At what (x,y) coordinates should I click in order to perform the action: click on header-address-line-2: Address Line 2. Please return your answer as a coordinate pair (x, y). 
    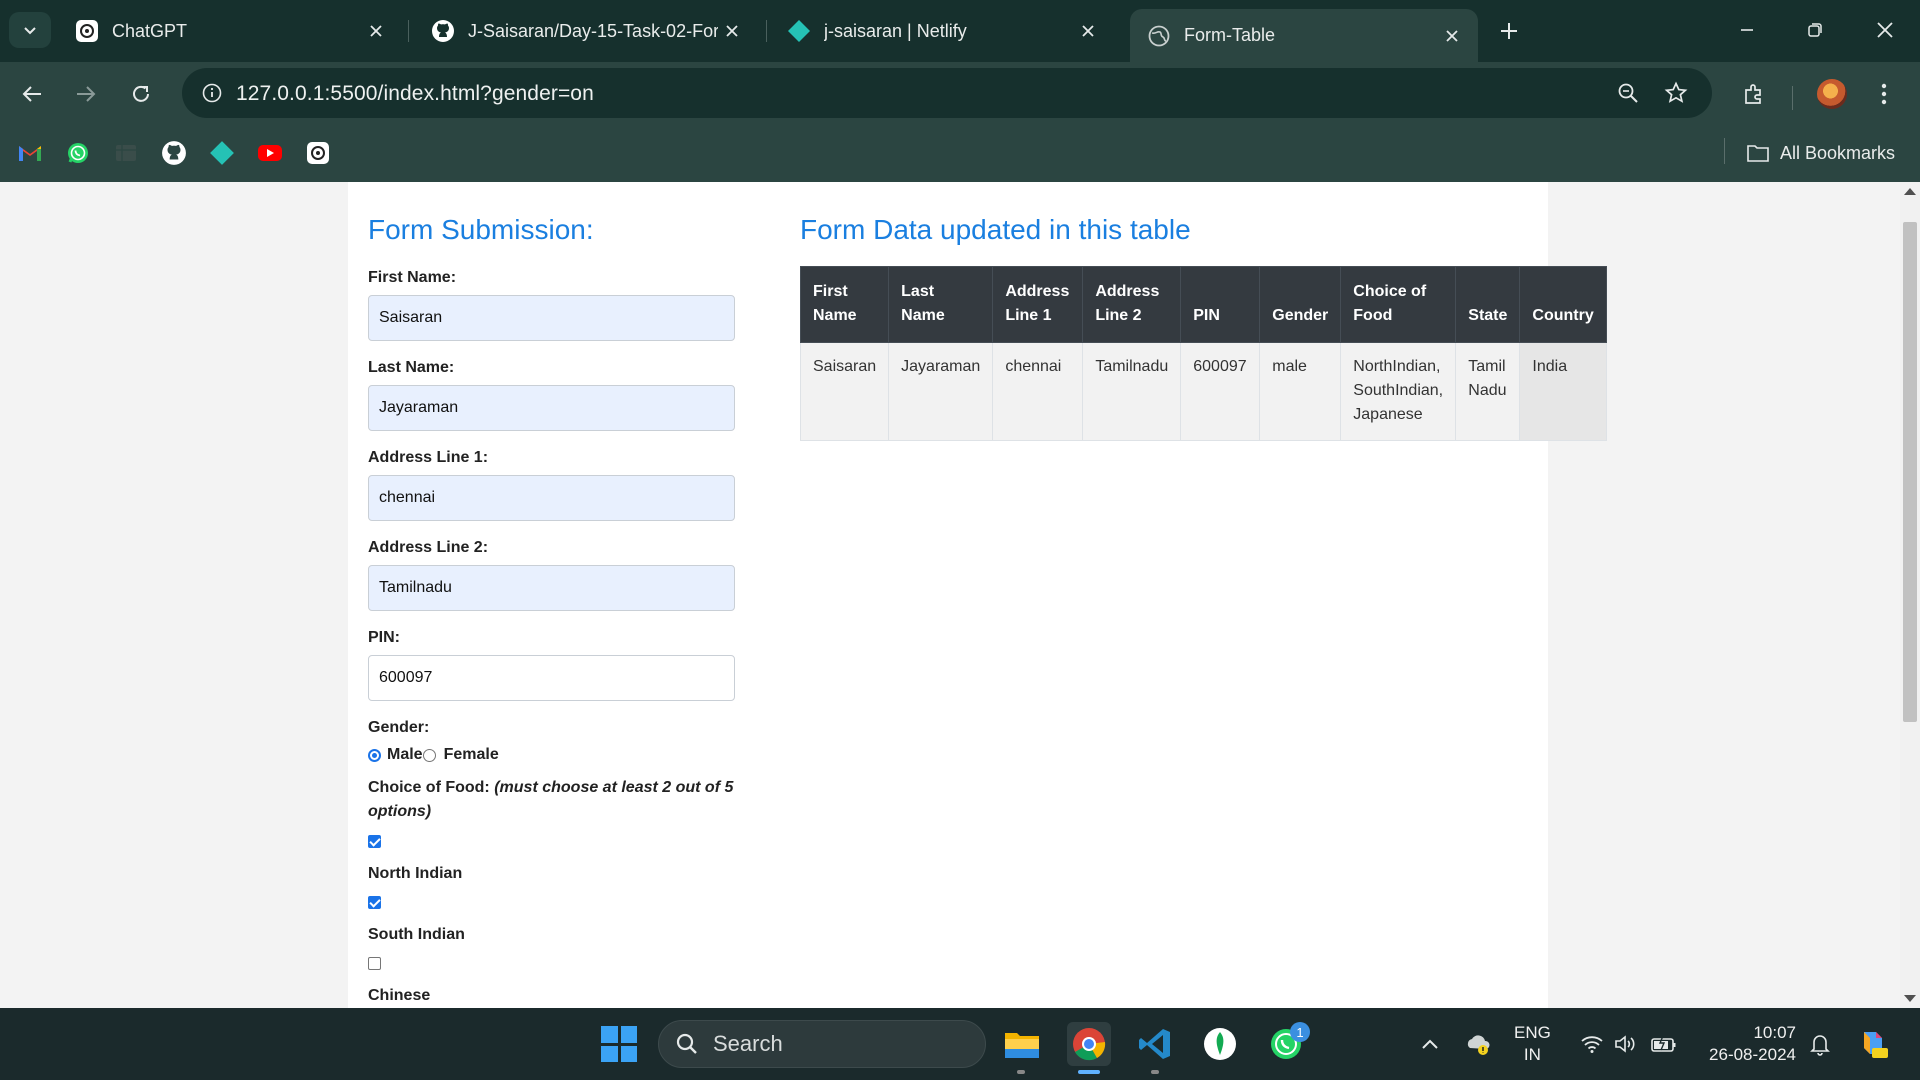
    Looking at the image, I should click on (1132, 304).